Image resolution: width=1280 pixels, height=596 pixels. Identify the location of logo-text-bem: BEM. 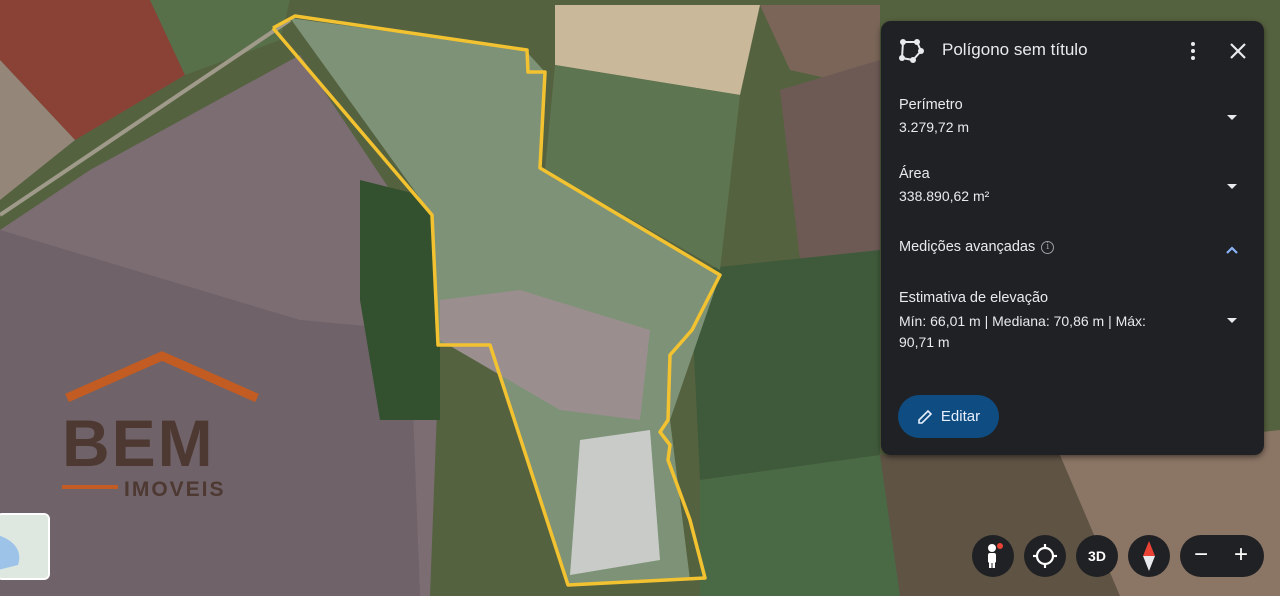
(138, 443).